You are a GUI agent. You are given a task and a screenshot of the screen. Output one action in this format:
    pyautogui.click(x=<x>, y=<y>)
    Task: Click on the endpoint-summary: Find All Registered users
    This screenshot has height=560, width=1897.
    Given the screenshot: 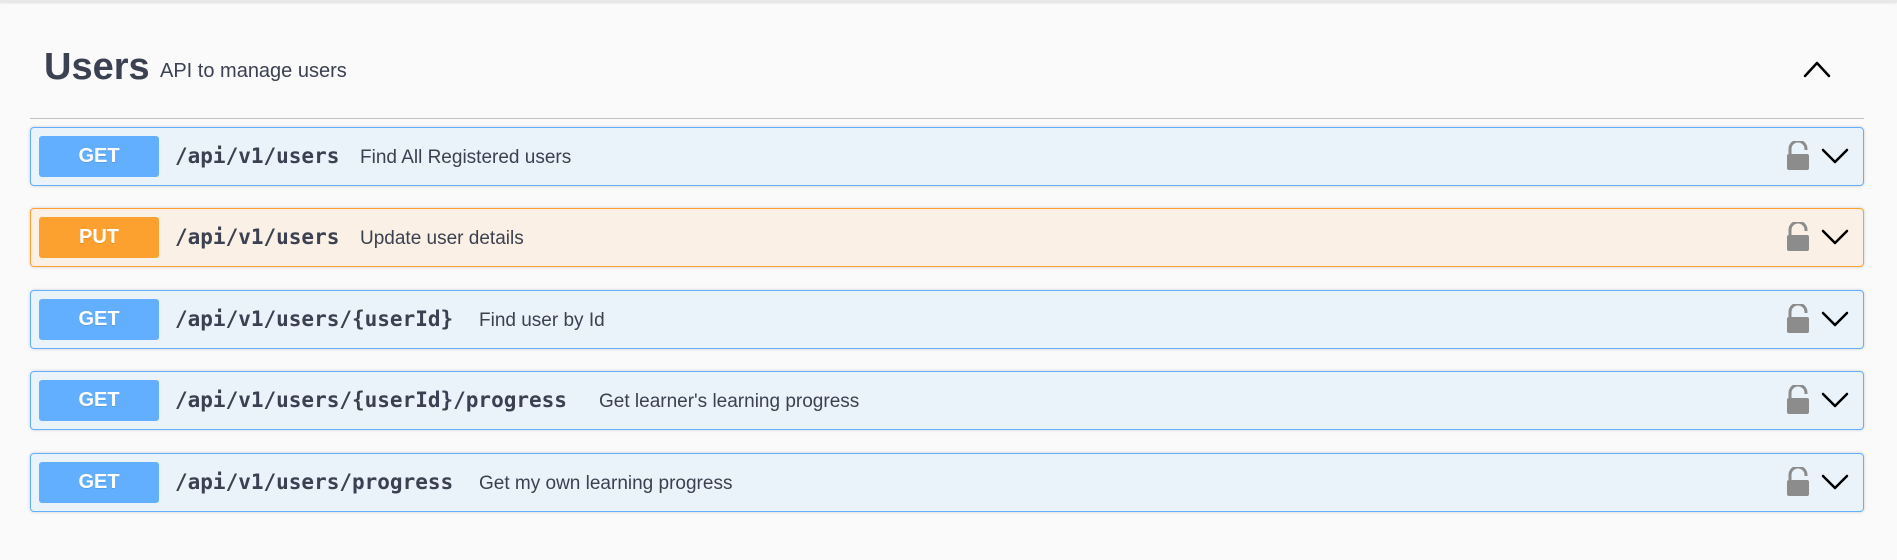 What is the action you would take?
    pyautogui.click(x=466, y=157)
    